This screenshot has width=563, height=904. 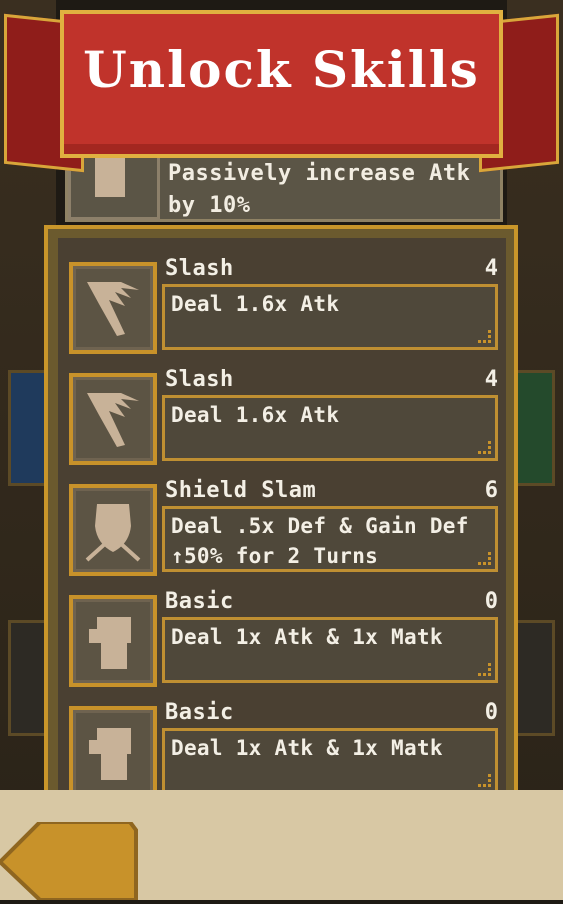 I want to click on back-button, so click(x=70, y=861).